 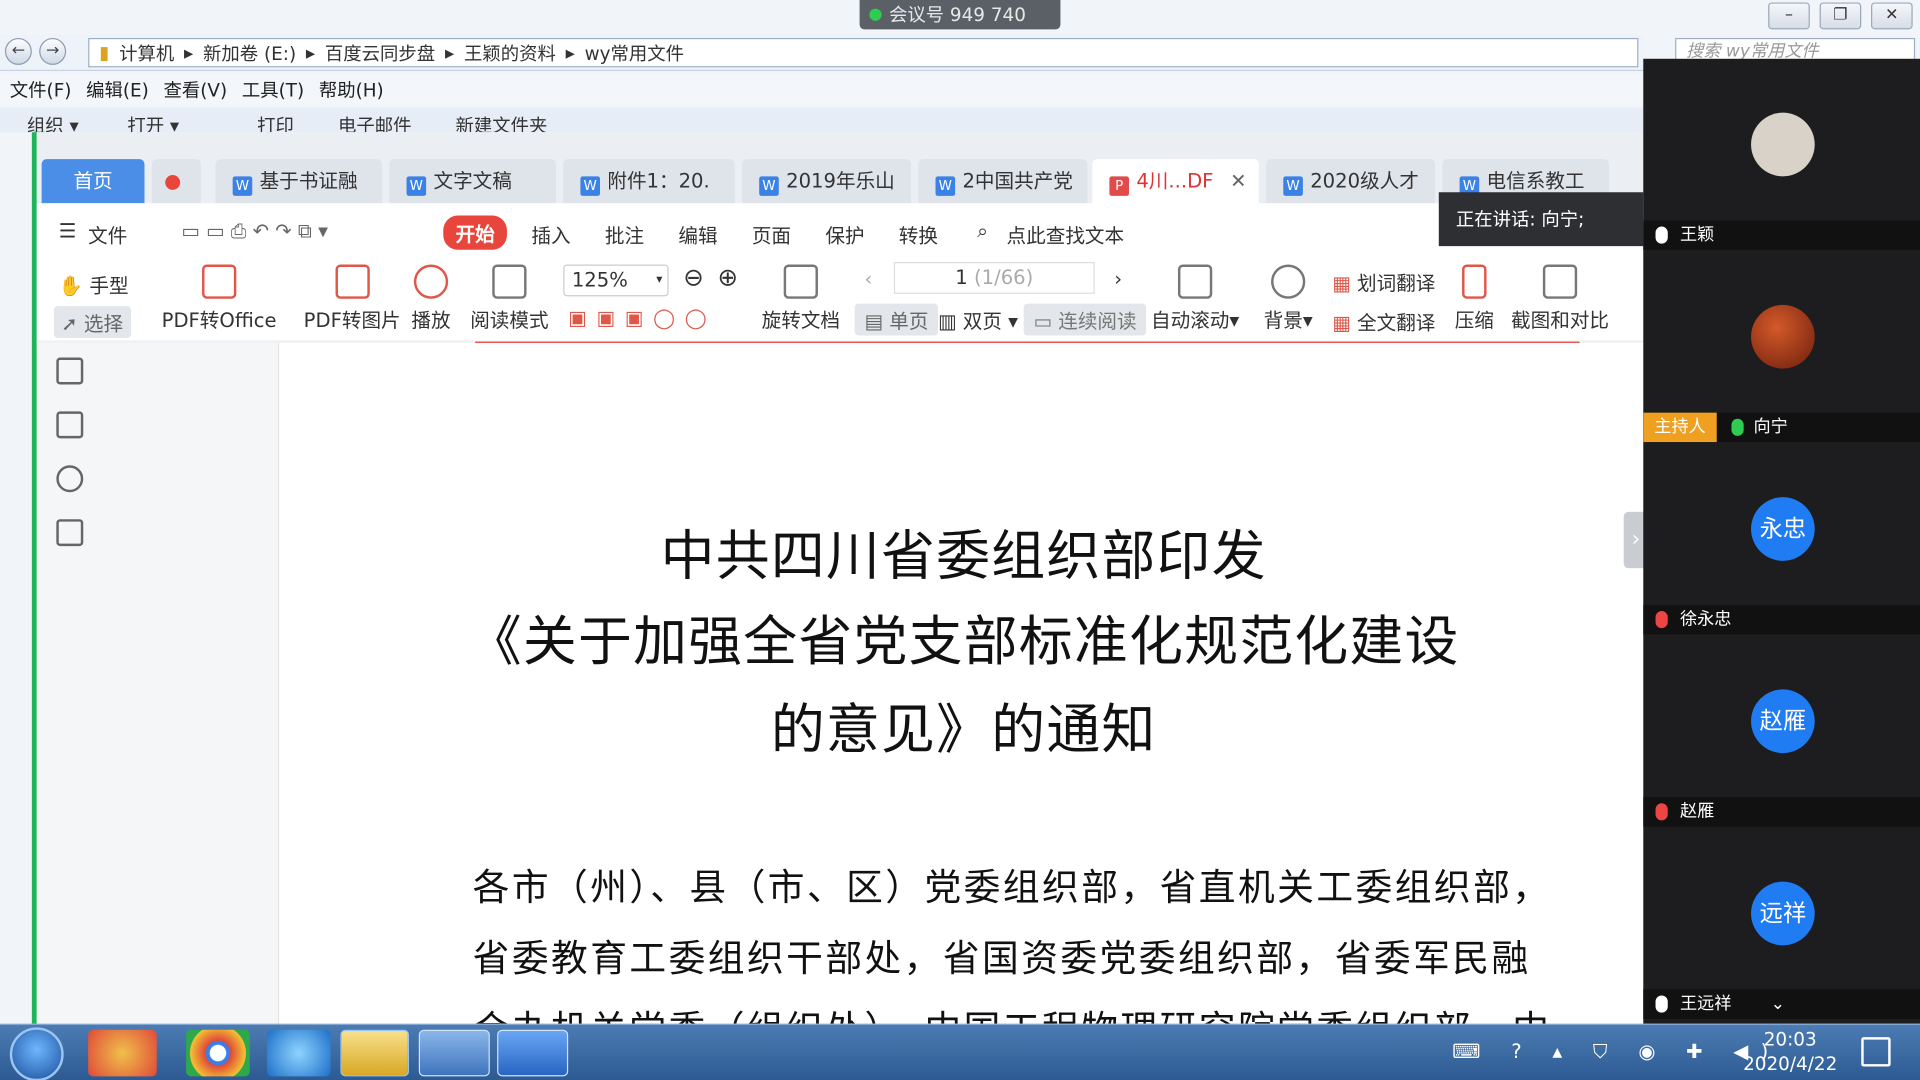 What do you see at coordinates (1085, 319) in the screenshot?
I see `continuous-read-button: ▭ 连续阅读` at bounding box center [1085, 319].